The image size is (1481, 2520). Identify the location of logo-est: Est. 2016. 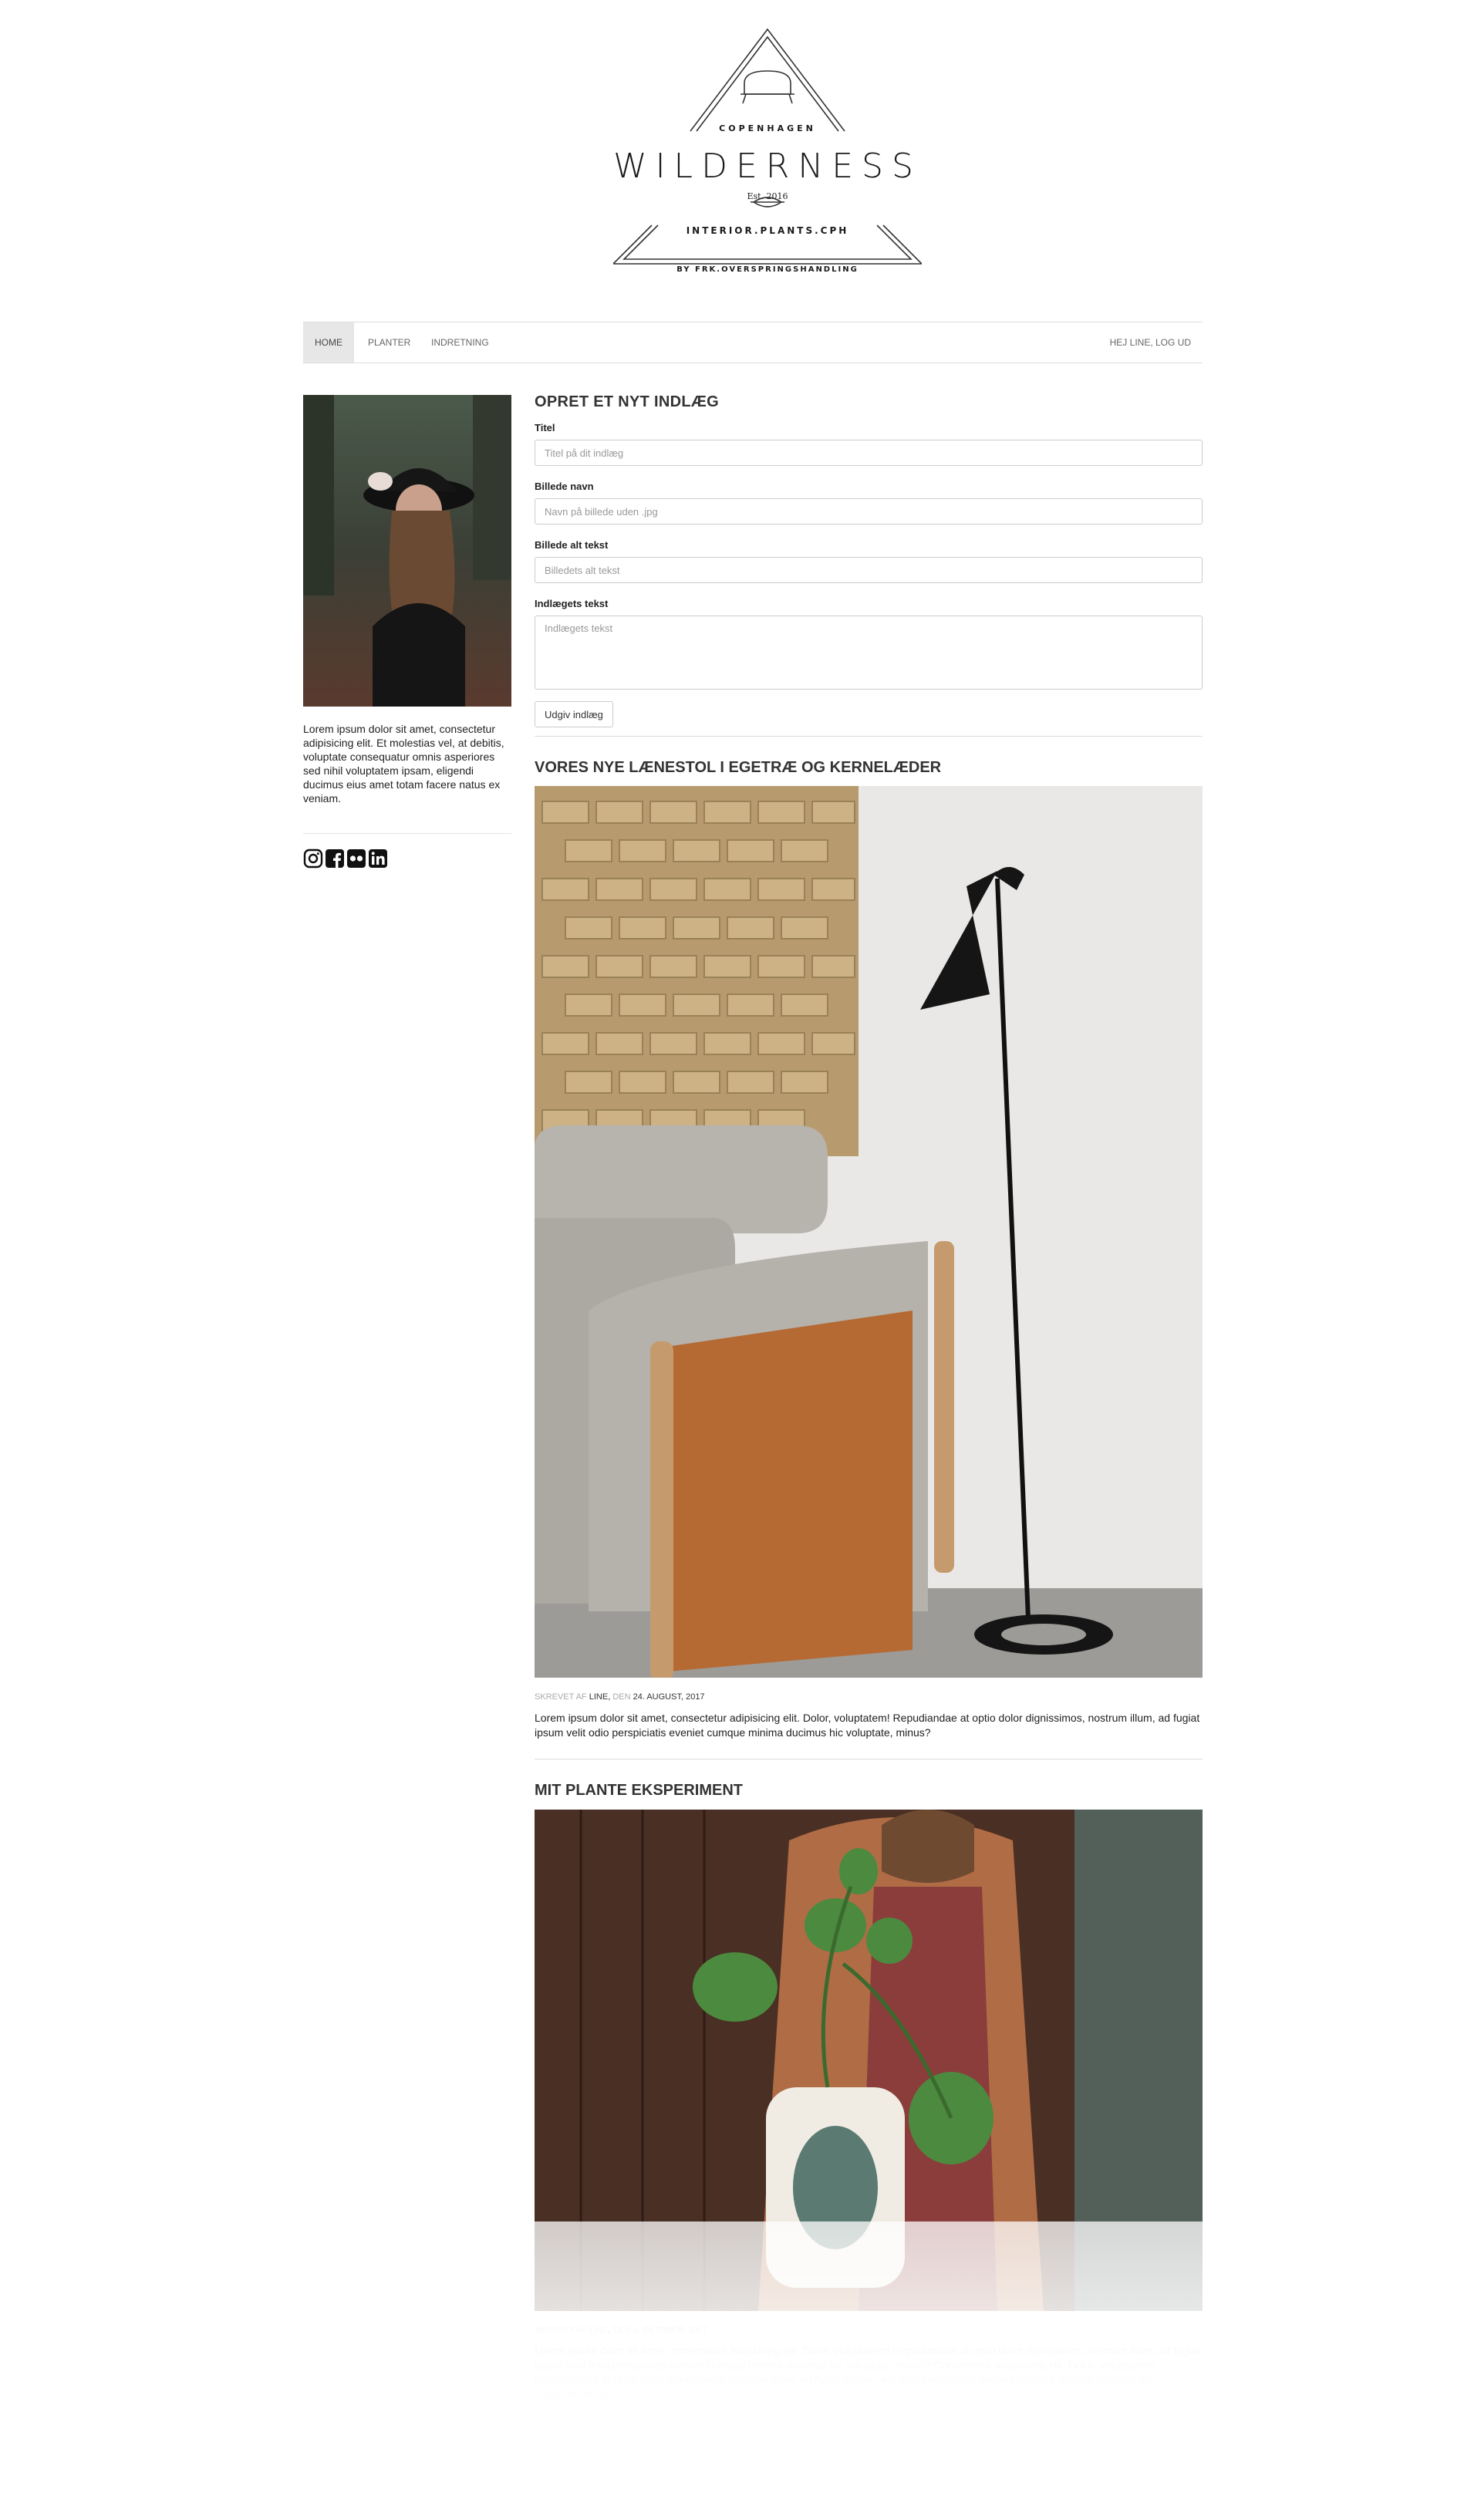
(767, 196).